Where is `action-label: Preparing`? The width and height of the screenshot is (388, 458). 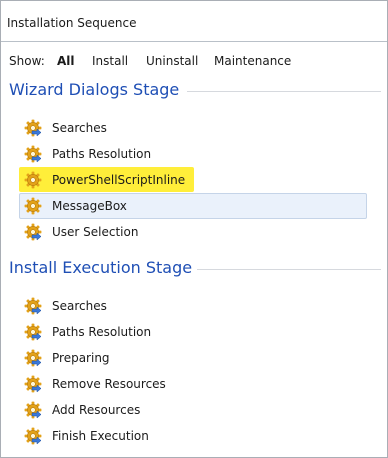 action-label: Preparing is located at coordinates (81, 358).